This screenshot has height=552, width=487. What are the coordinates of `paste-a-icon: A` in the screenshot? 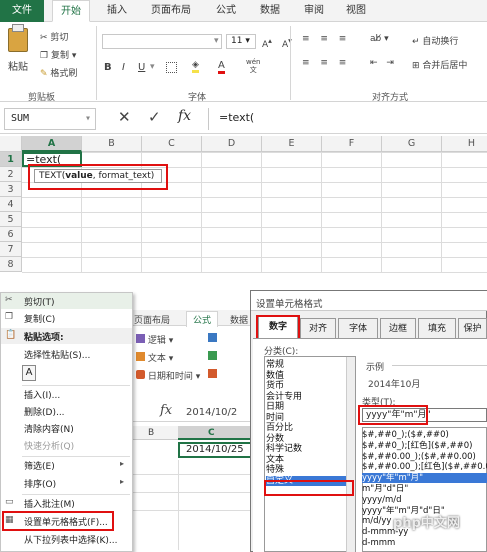 It's located at (29, 373).